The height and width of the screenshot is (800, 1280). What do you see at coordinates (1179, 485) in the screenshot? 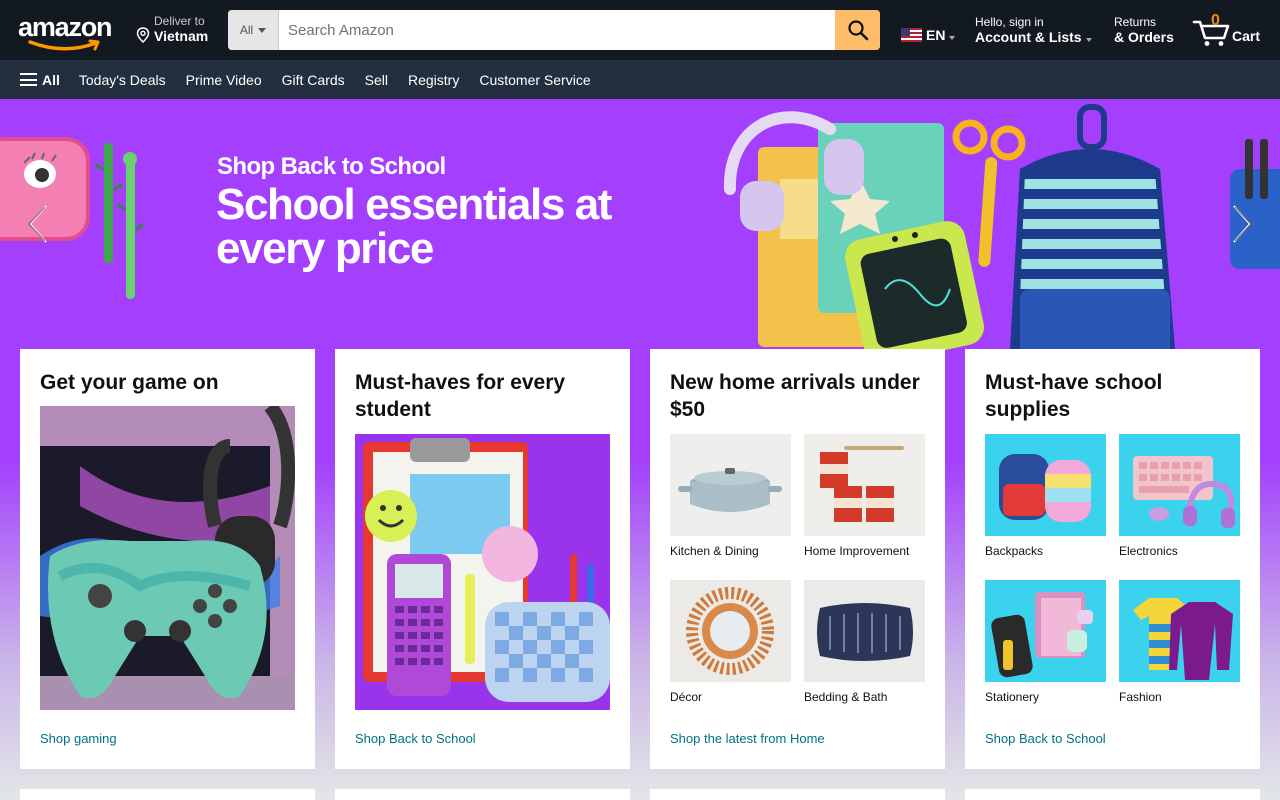
I see `keyboard-headphones-image` at bounding box center [1179, 485].